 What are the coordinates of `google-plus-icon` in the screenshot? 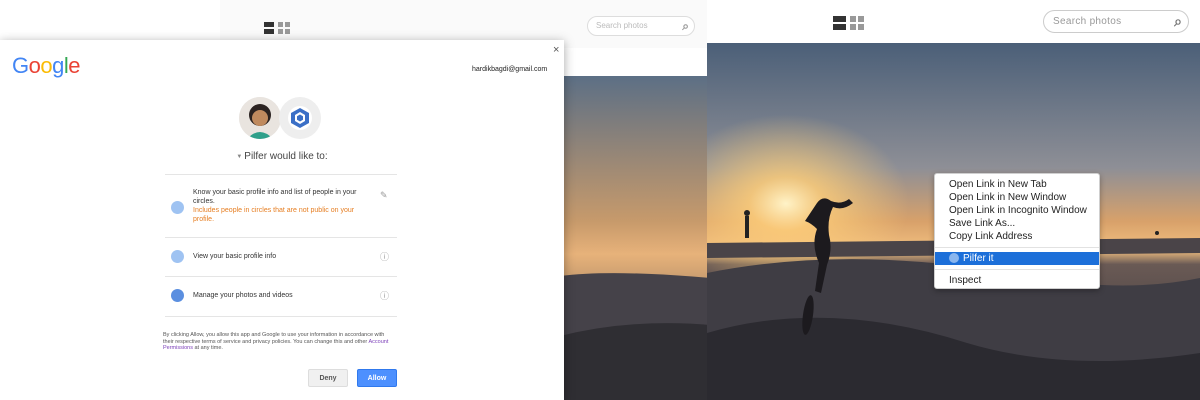 It's located at (177, 295).